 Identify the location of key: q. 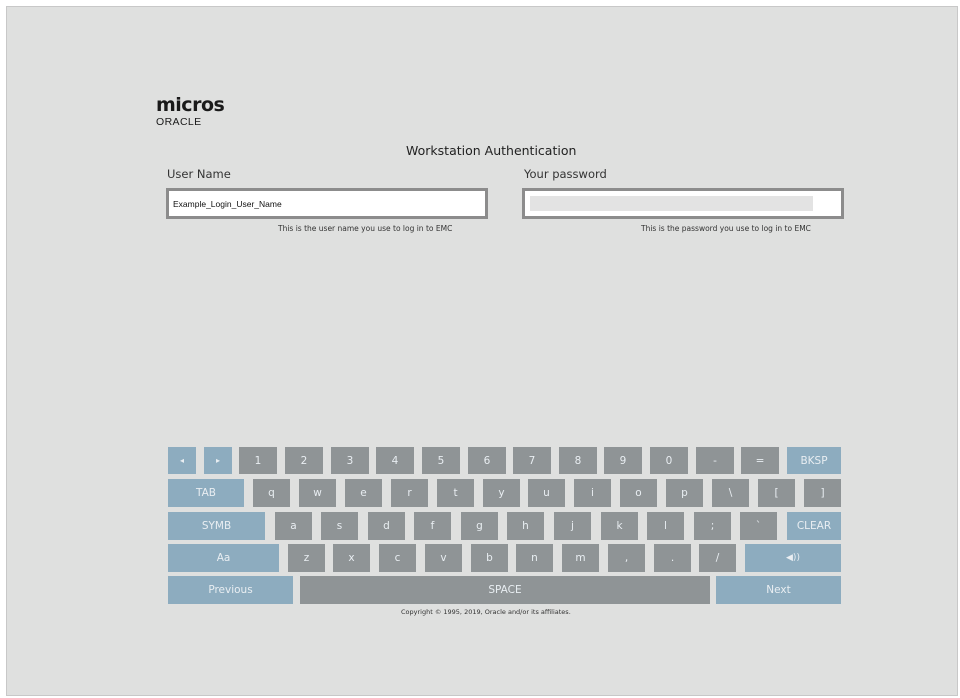
(271, 493).